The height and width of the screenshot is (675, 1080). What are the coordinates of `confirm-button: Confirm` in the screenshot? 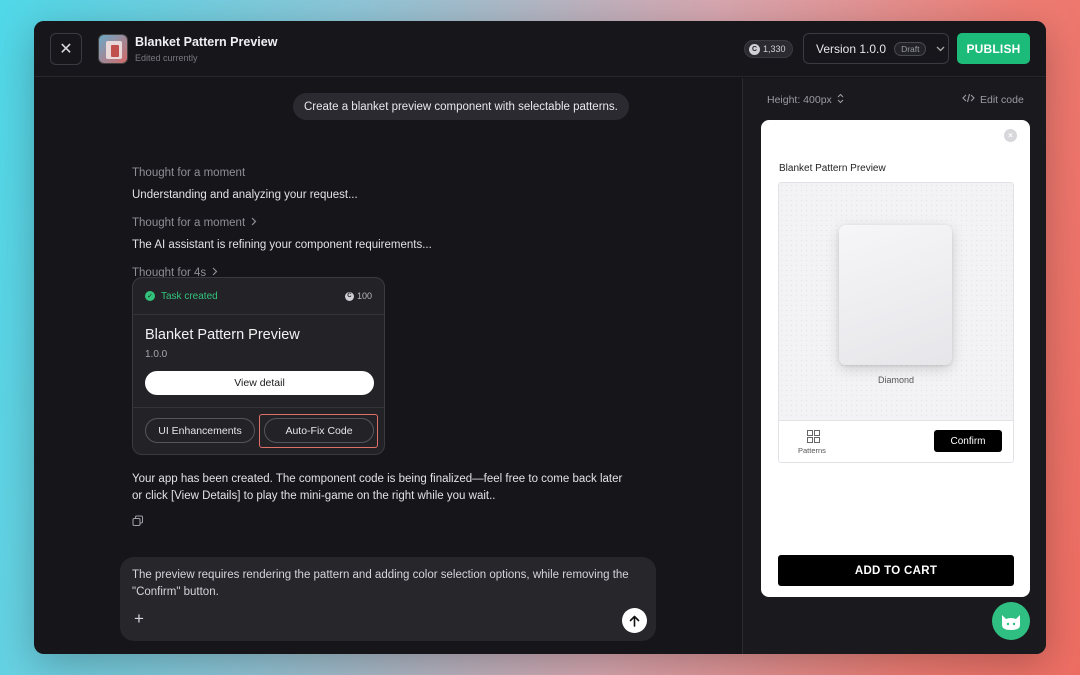 It's located at (968, 441).